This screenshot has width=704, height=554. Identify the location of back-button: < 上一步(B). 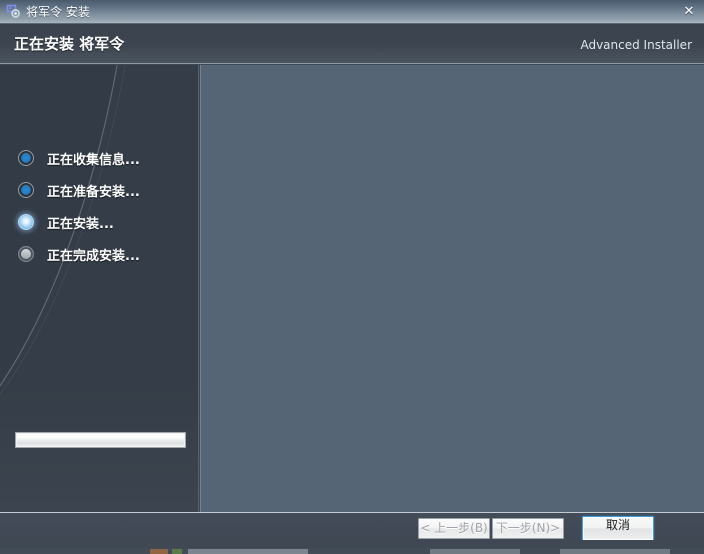
(454, 528).